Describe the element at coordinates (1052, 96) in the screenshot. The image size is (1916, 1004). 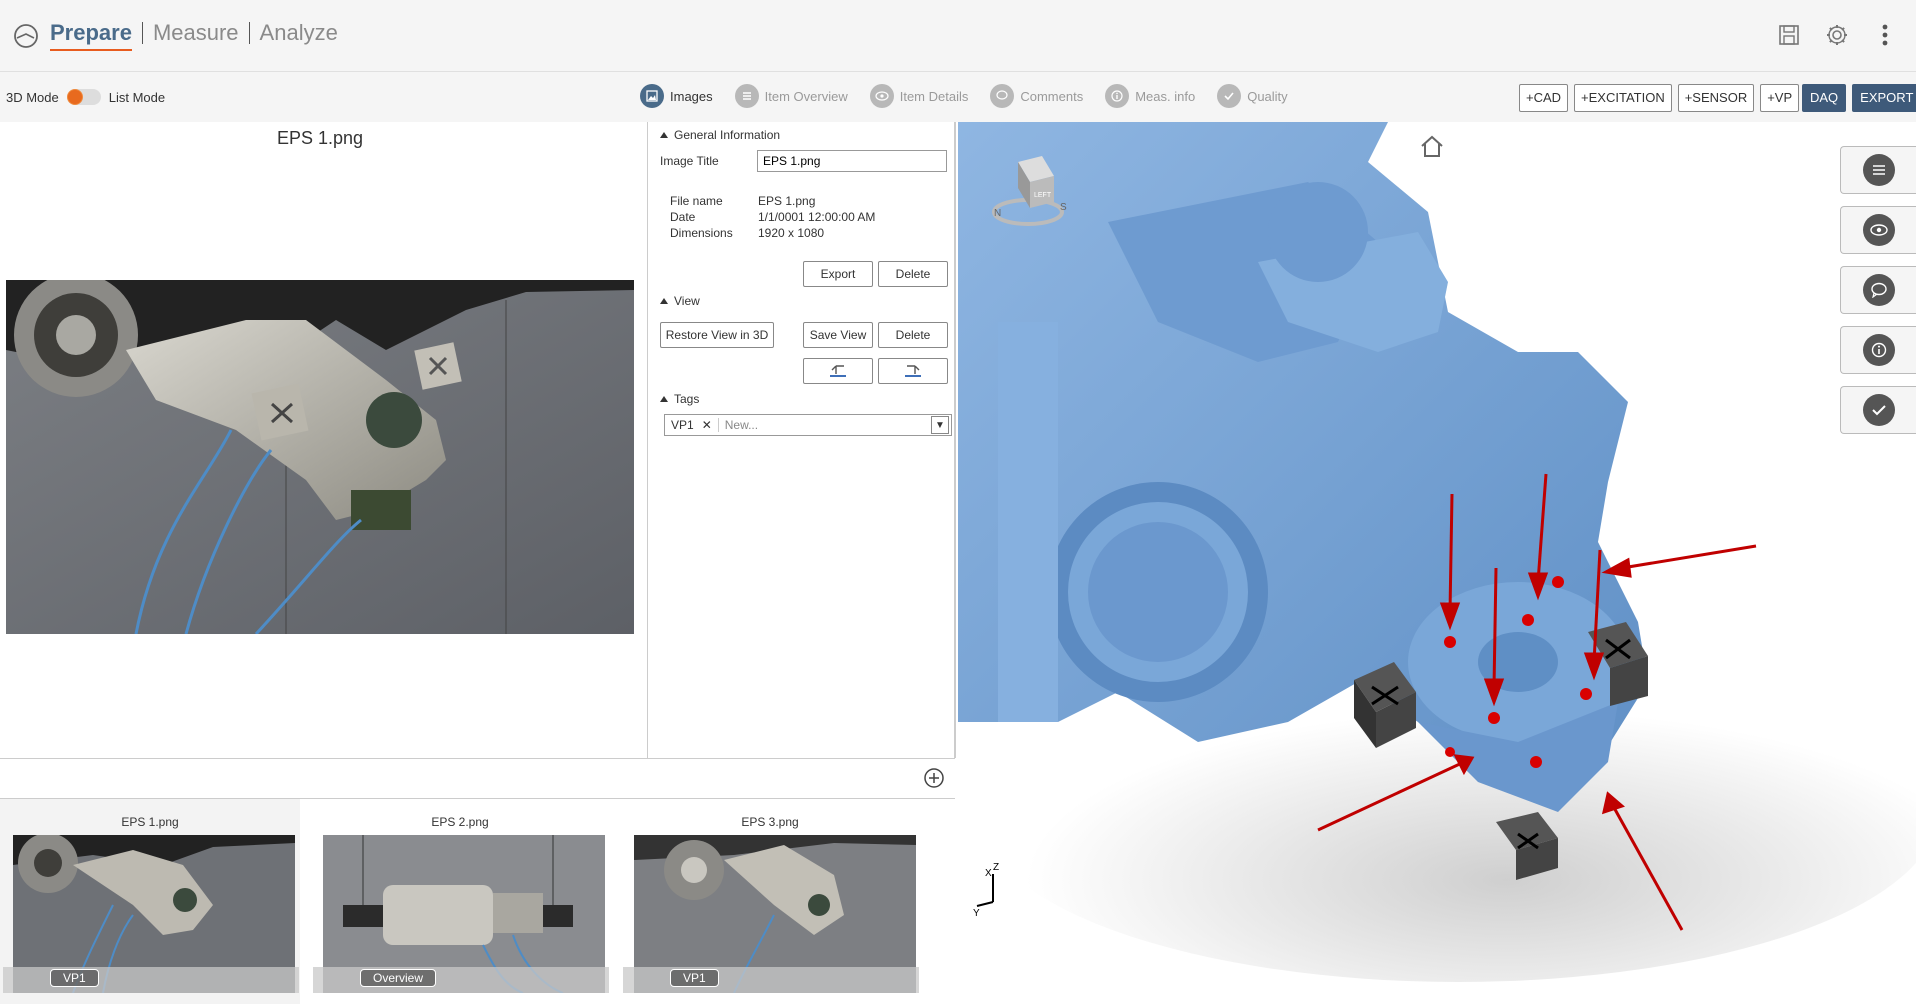
I see `tab-comments-label: Comments` at that location.